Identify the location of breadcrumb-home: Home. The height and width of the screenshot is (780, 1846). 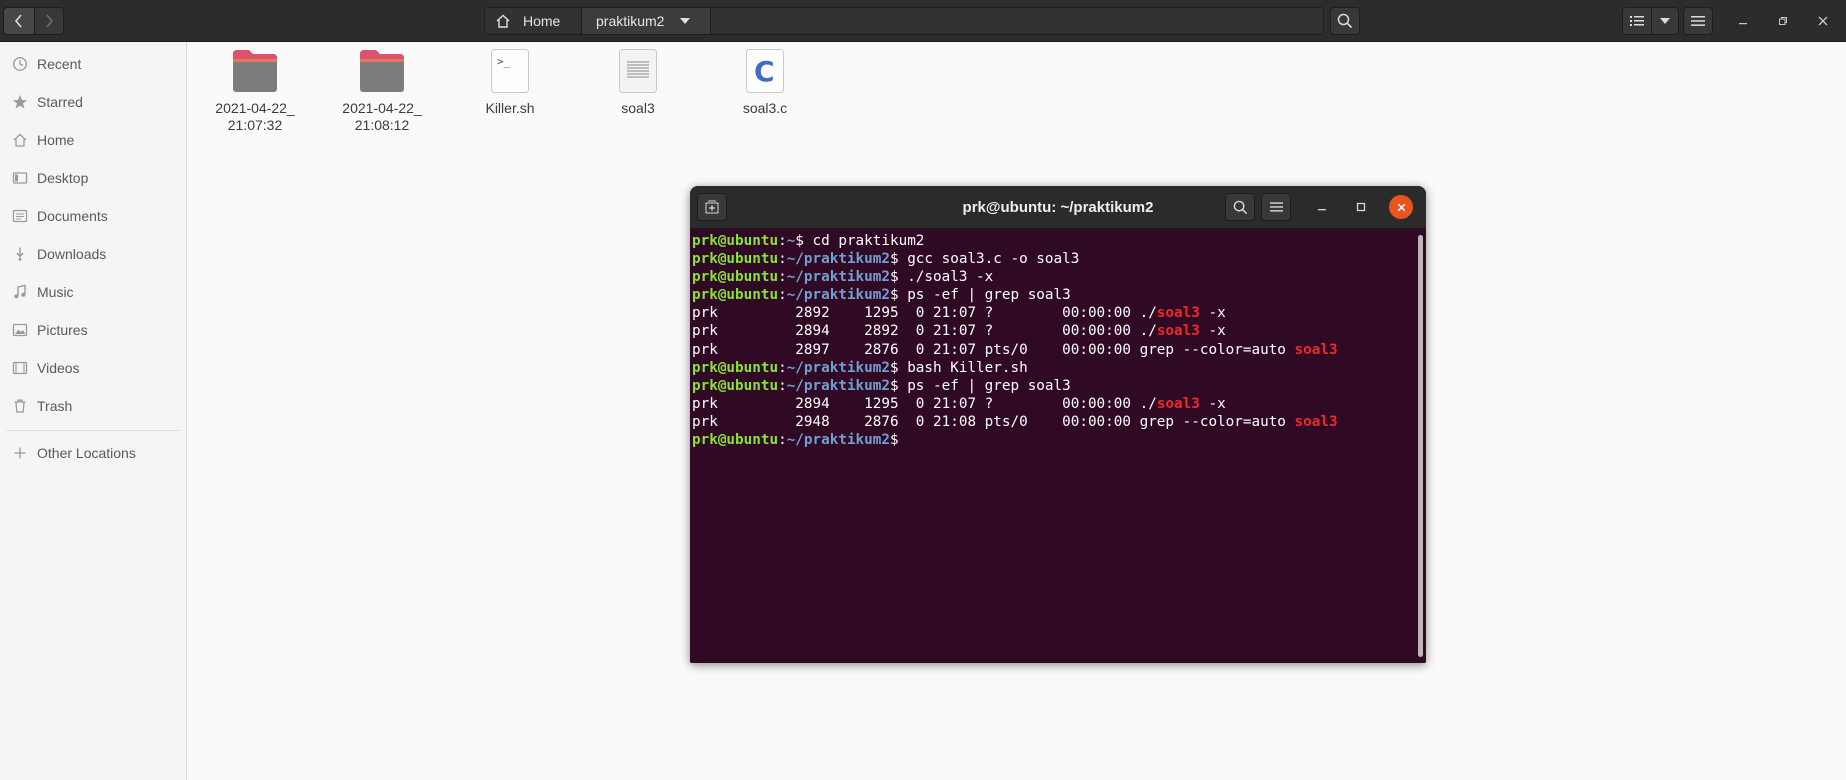
(533, 21).